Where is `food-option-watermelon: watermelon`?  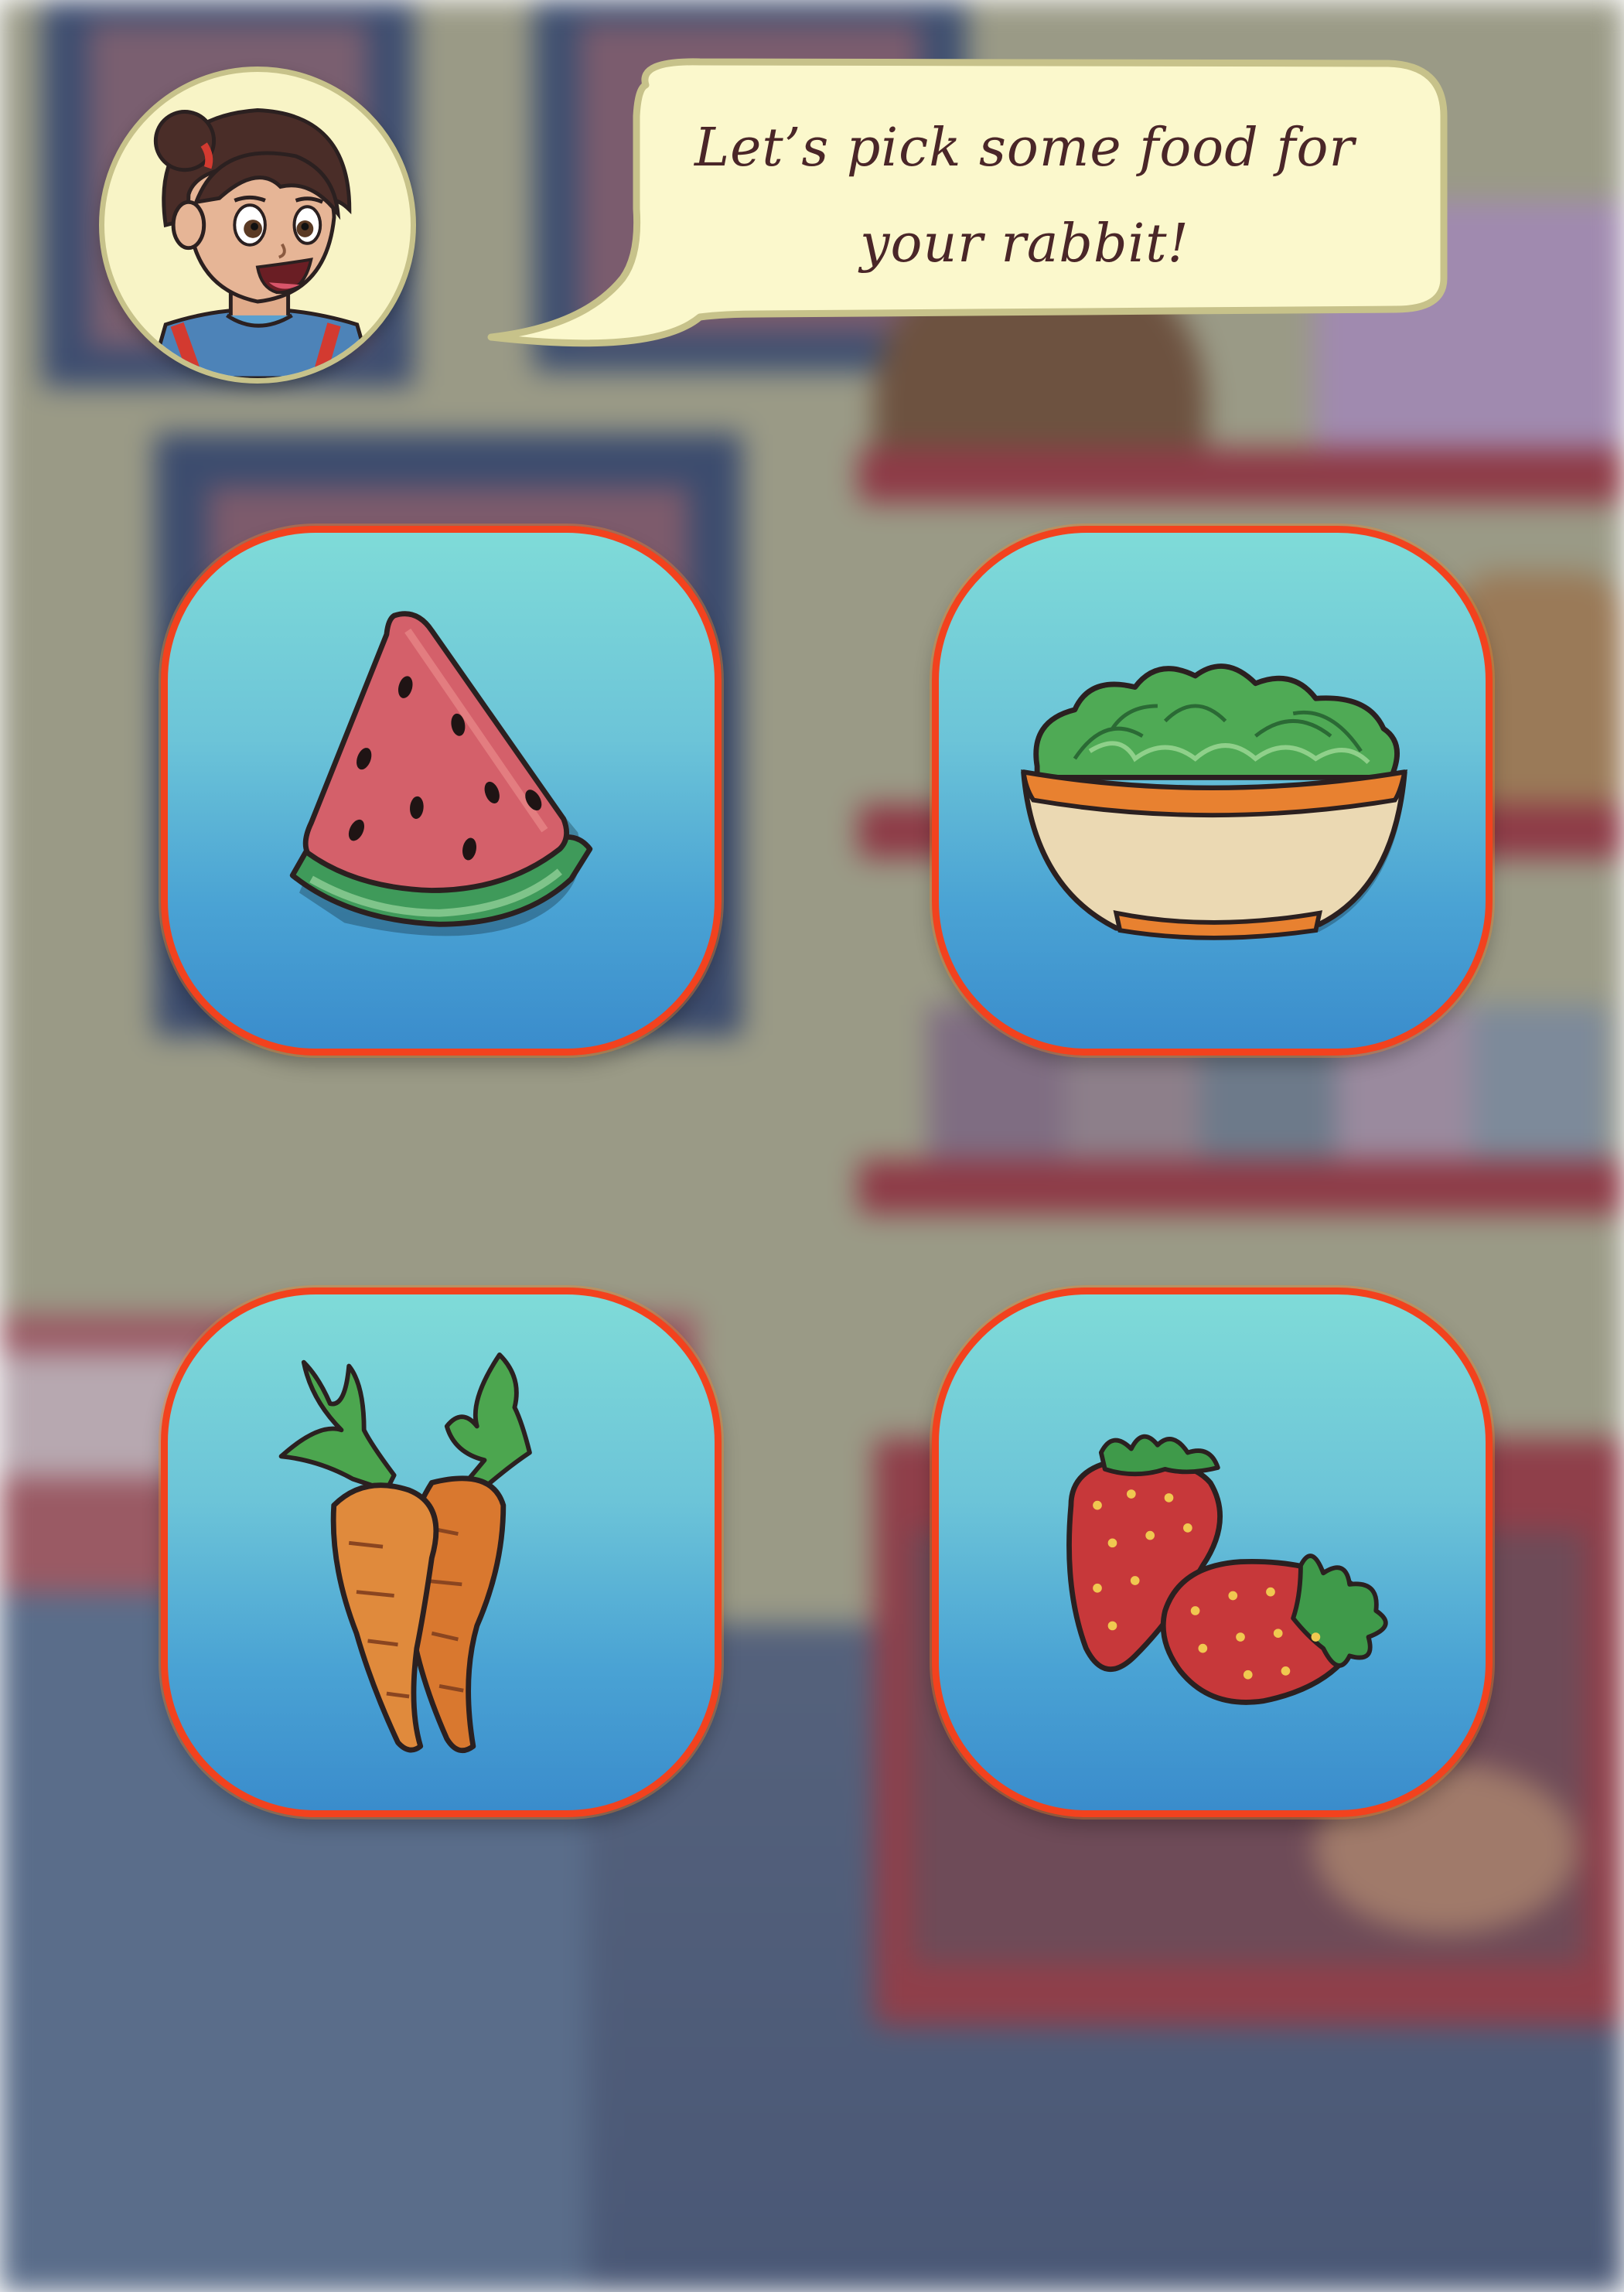 food-option-watermelon: watermelon is located at coordinates (441, 791).